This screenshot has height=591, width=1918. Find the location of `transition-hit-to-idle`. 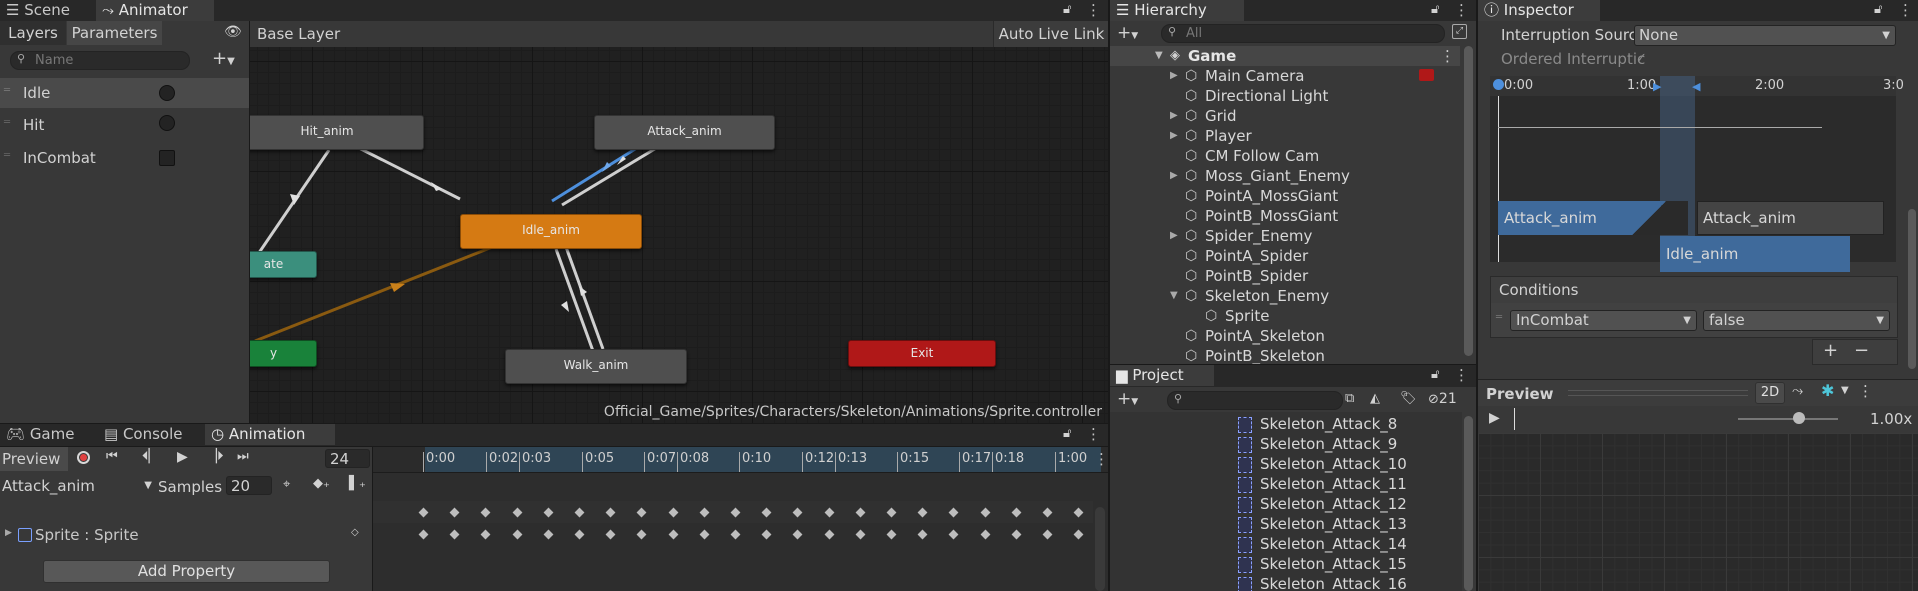

transition-hit-to-idle is located at coordinates (406, 172).